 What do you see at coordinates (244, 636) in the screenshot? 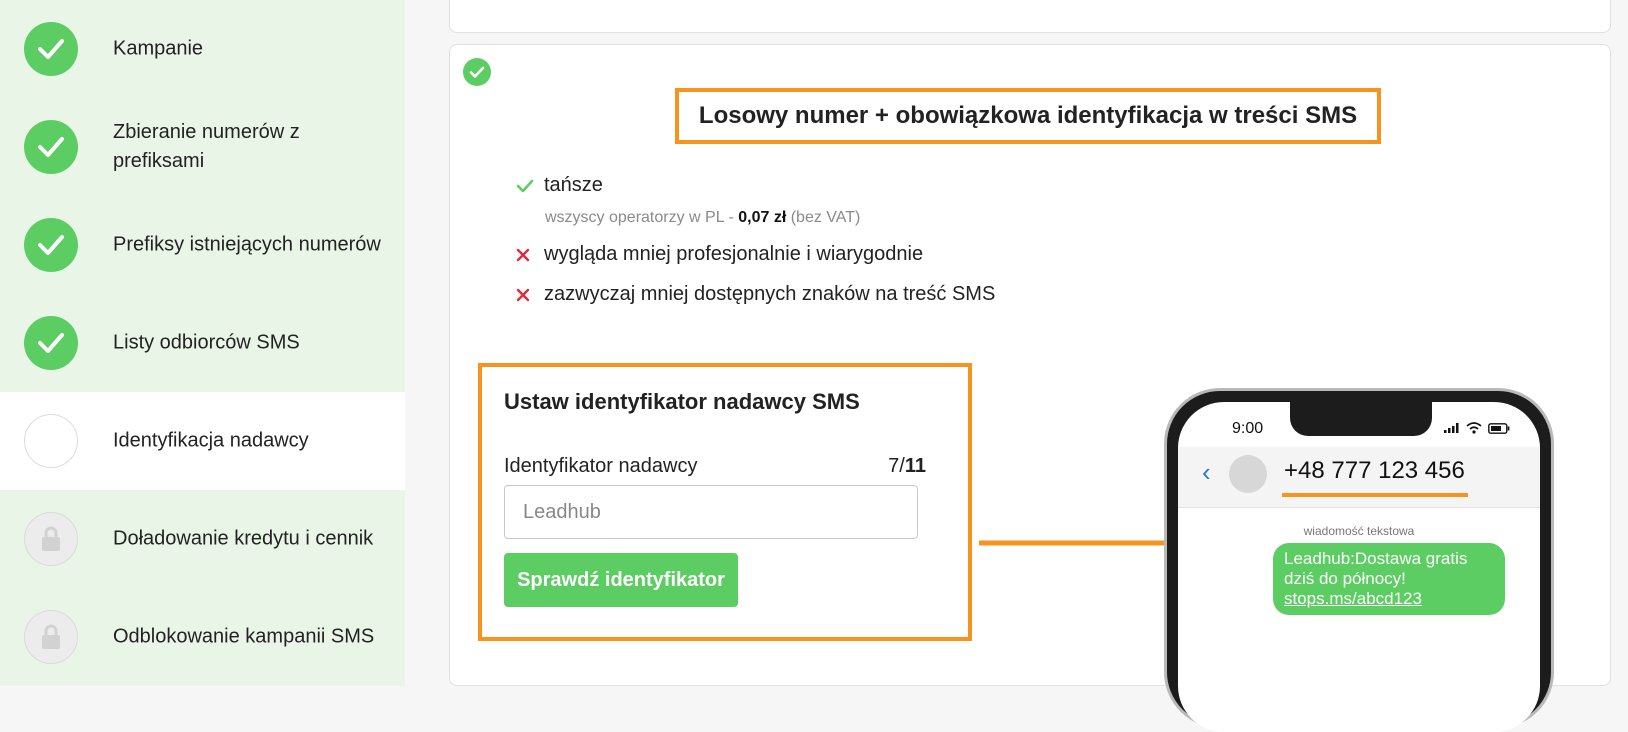
I see `sidebar-step-label: Odblokowanie kampanii SMS` at bounding box center [244, 636].